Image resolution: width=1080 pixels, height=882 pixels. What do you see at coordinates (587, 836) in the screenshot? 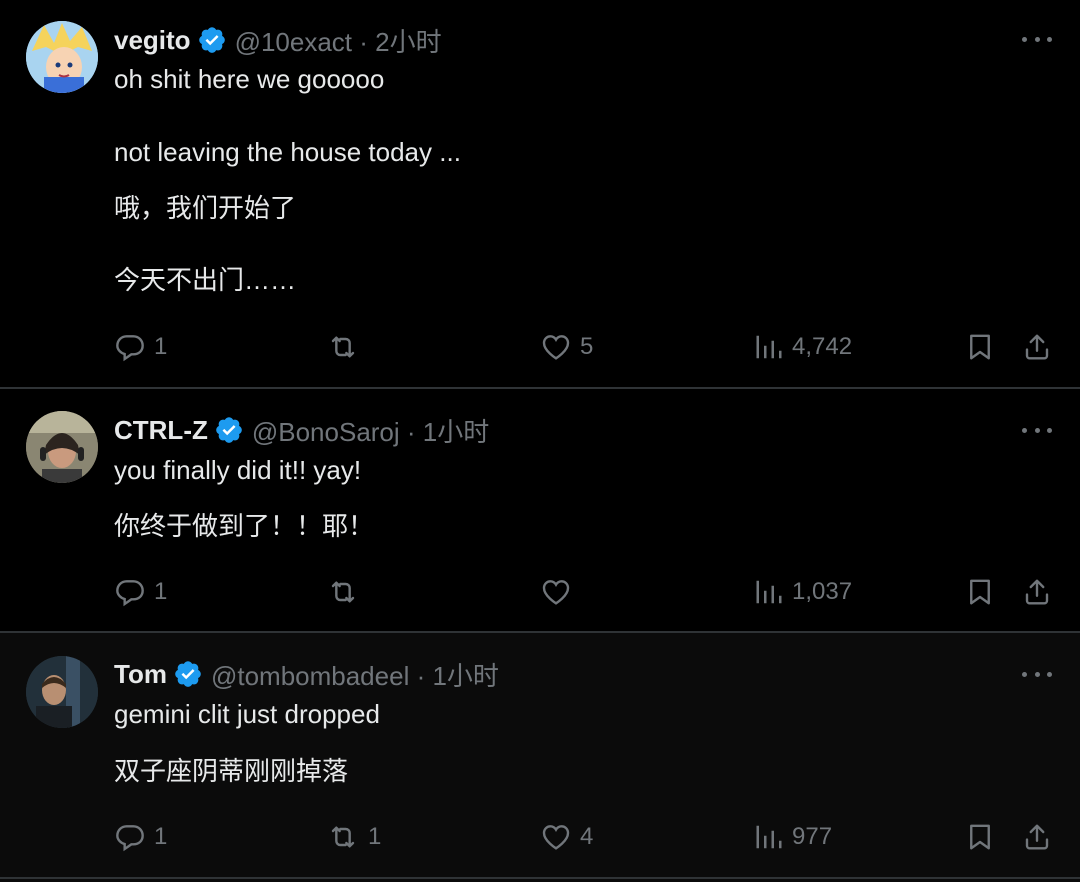
I see `like-count: 4` at bounding box center [587, 836].